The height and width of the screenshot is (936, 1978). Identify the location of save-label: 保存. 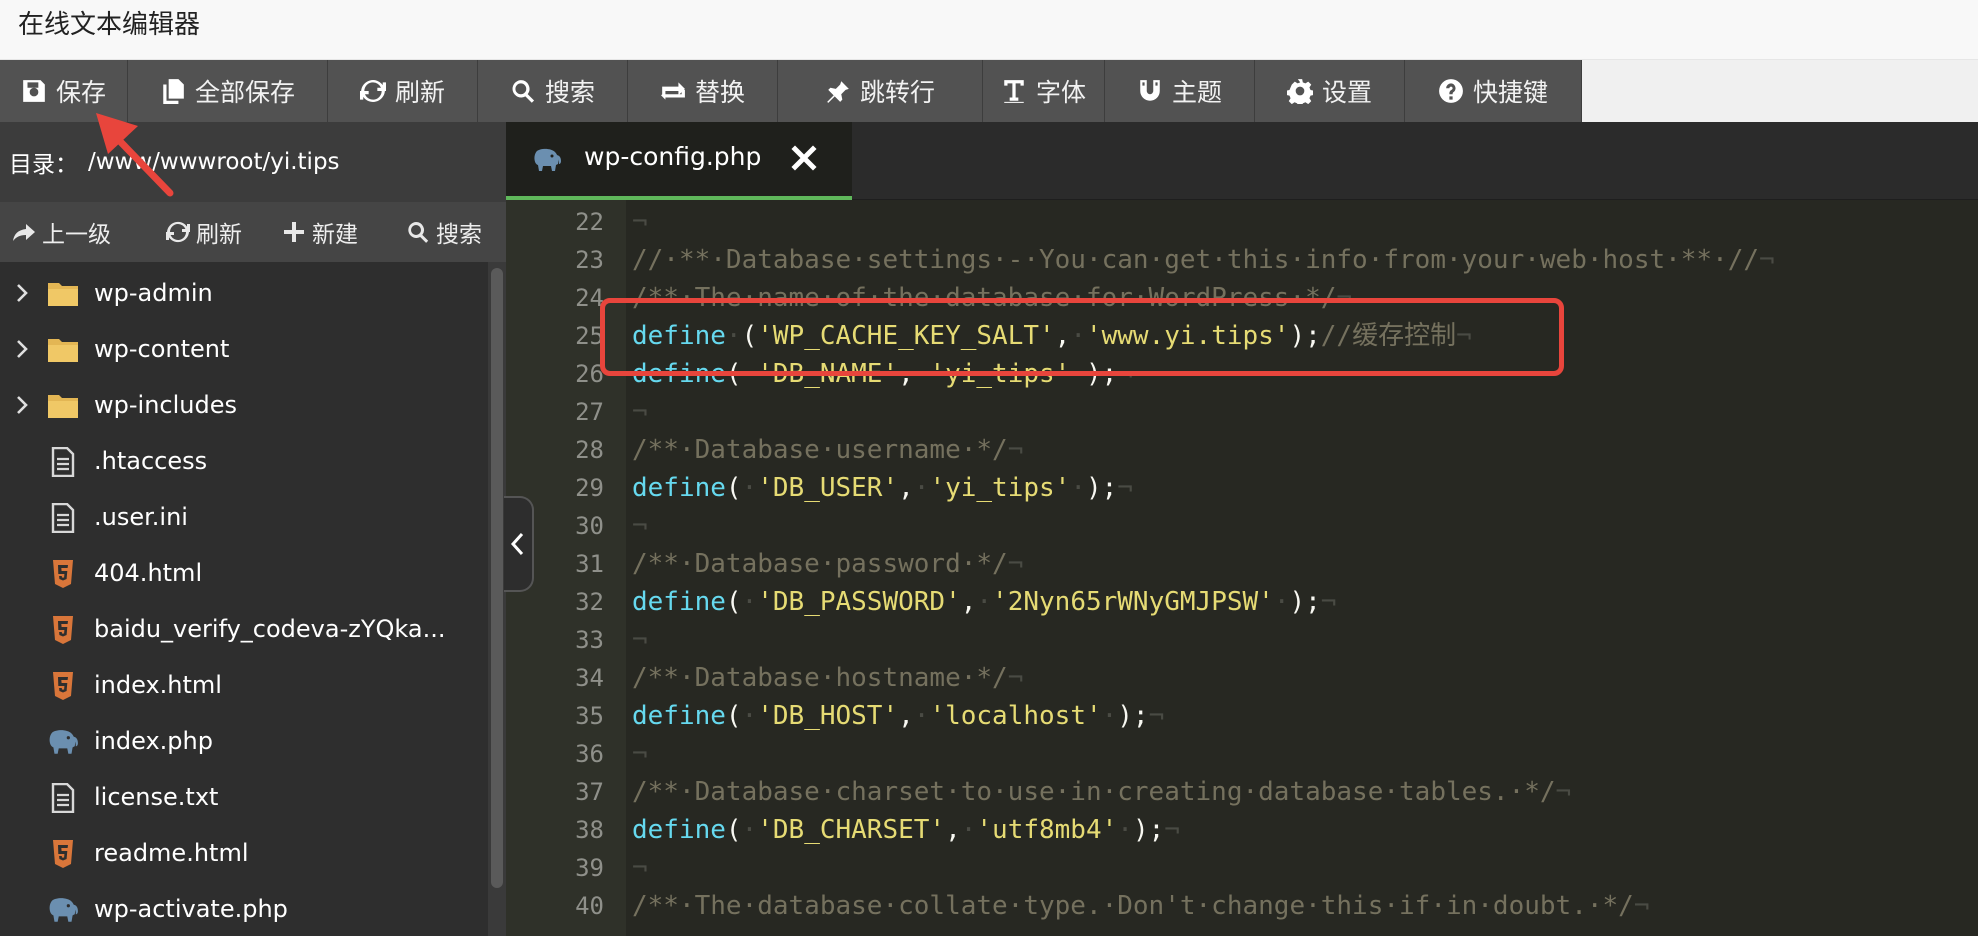
(80, 92).